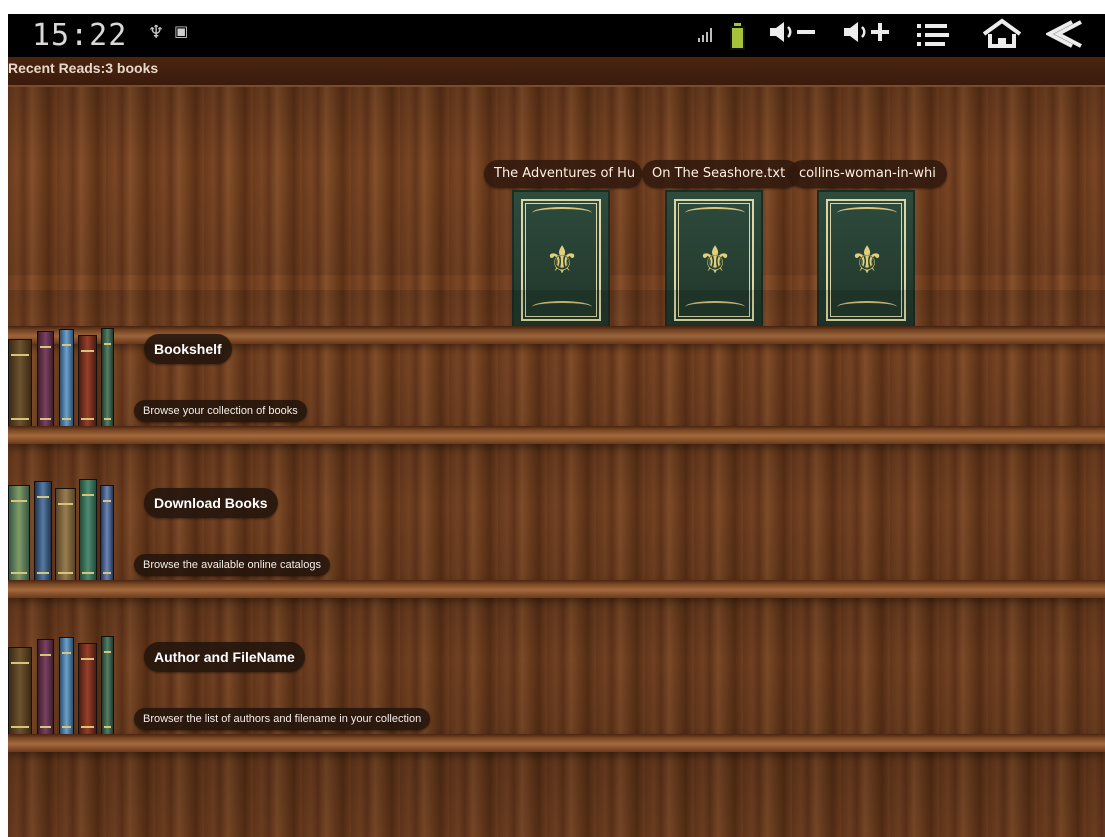  Describe the element at coordinates (707, 35) in the screenshot. I see `signal-icon` at that location.